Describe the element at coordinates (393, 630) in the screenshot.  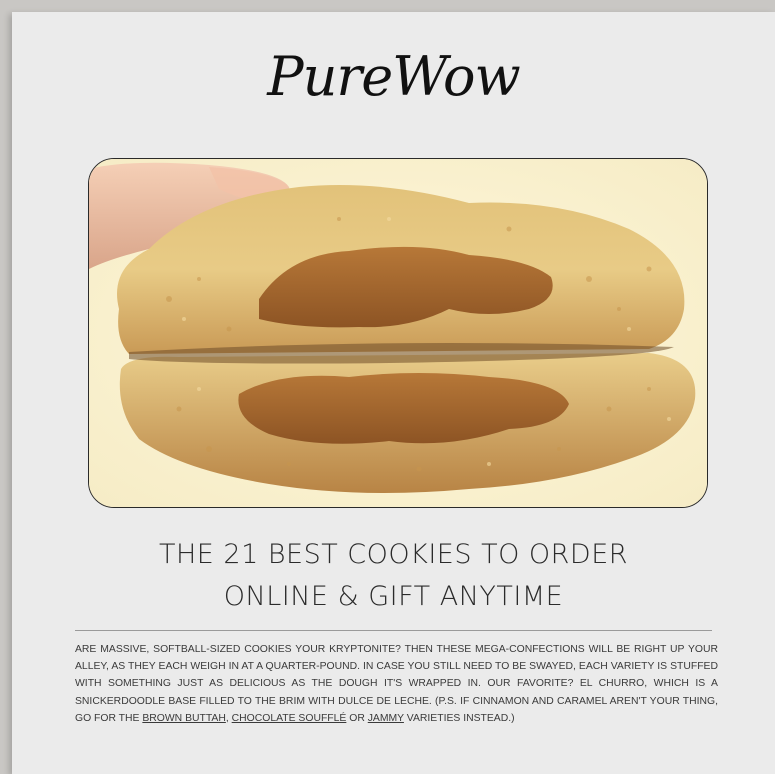
I see `divider` at that location.